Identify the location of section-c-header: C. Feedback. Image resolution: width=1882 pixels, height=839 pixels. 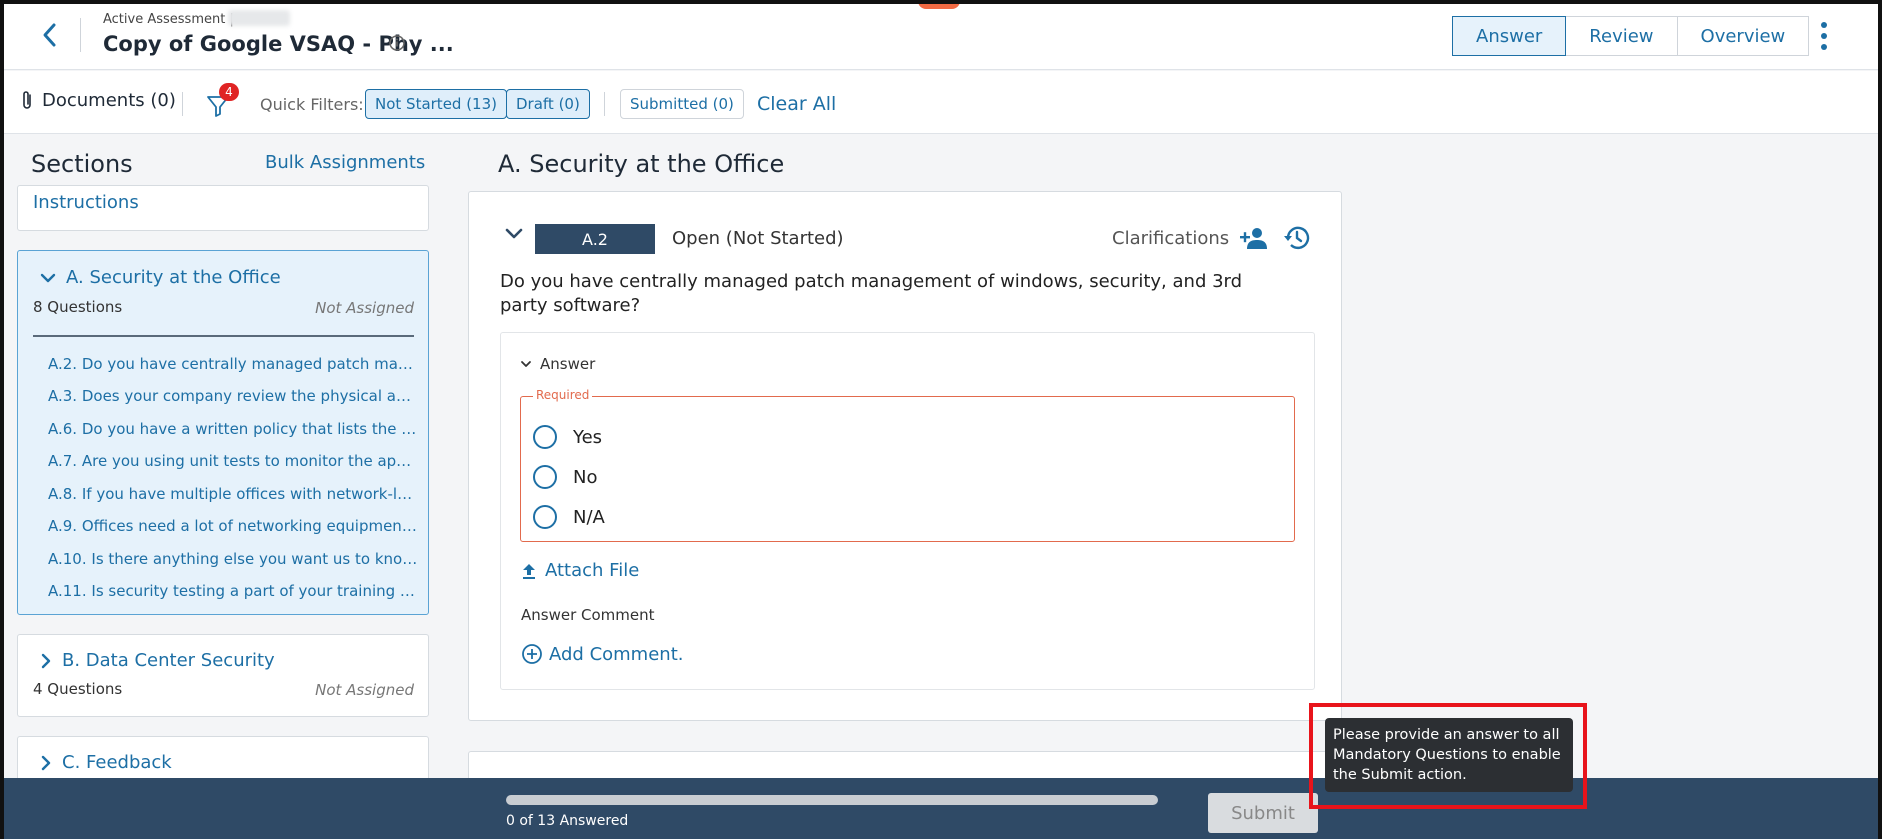
(106, 762).